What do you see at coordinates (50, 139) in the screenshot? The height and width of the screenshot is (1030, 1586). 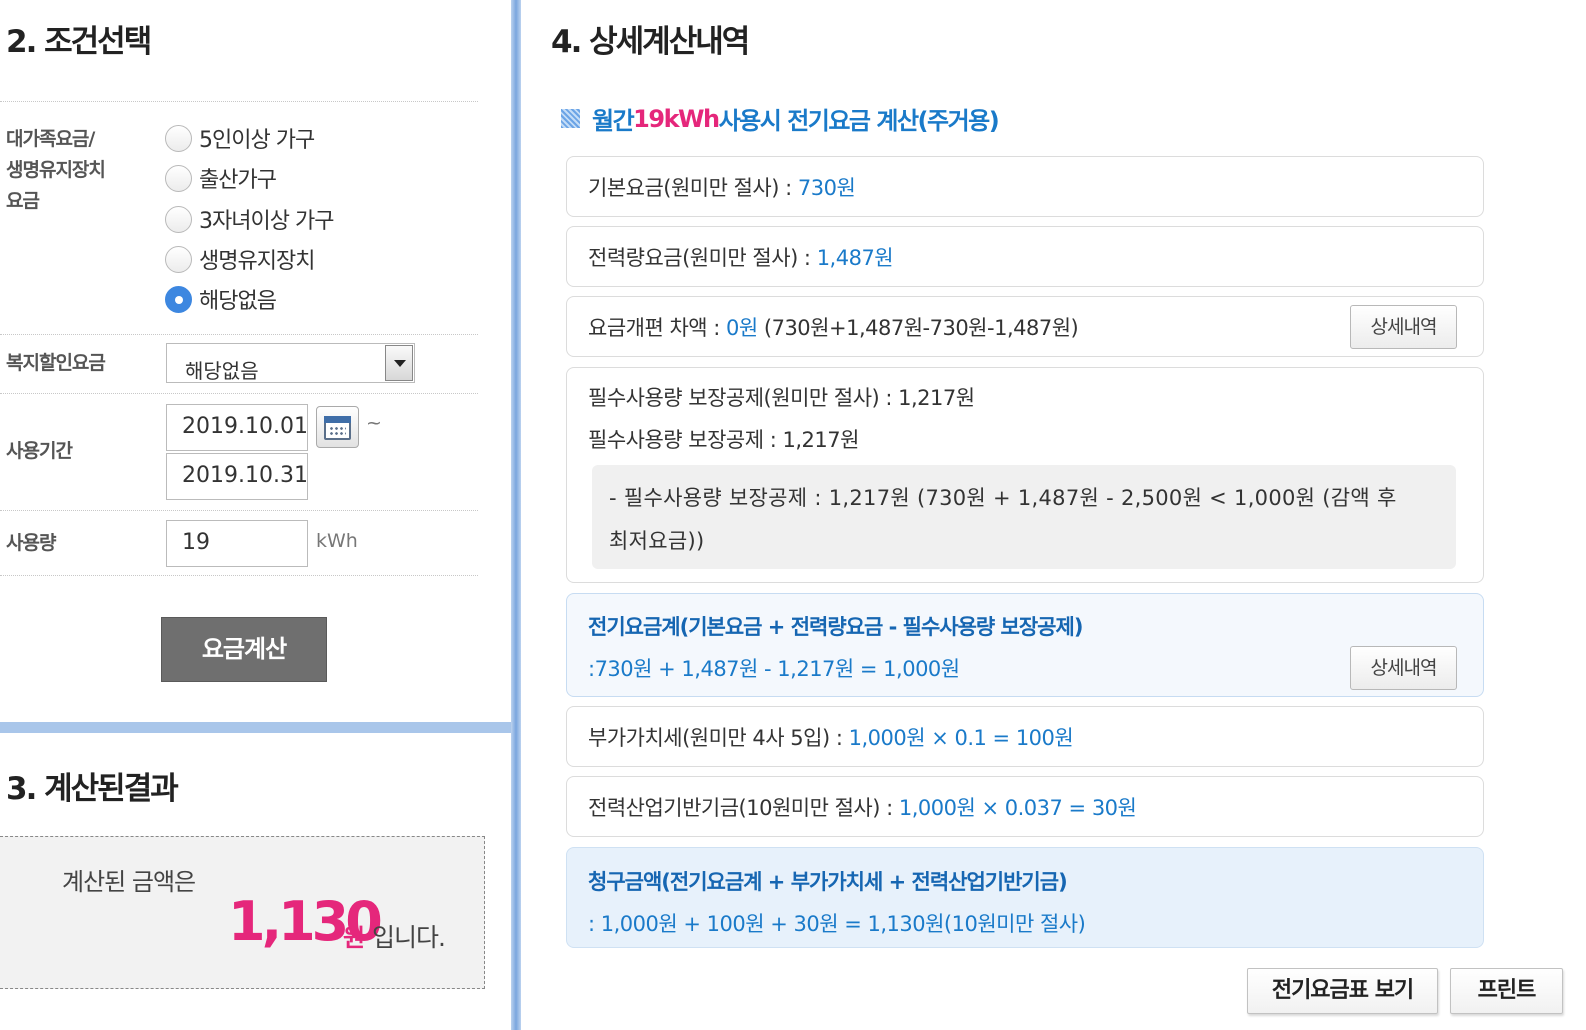 I see `family-label-line1: 대가족요금/` at bounding box center [50, 139].